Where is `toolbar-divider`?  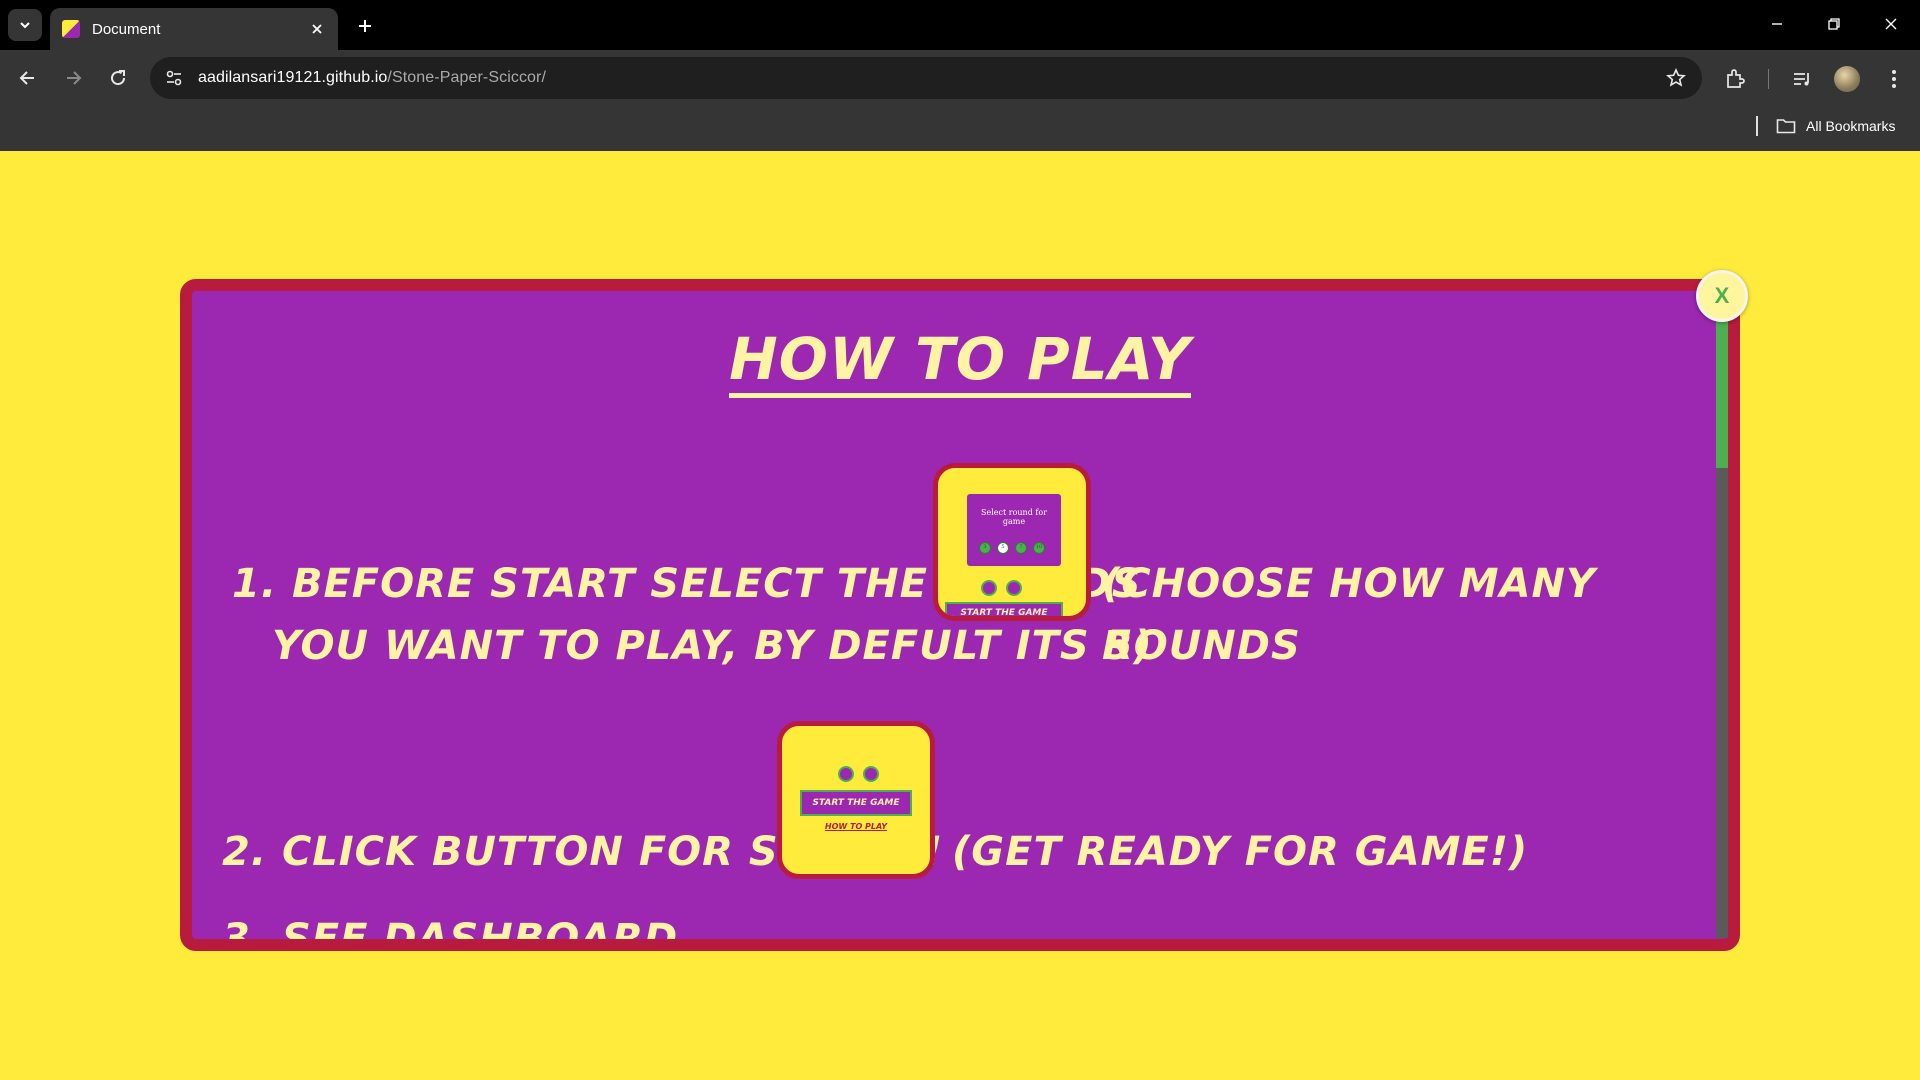
toolbar-divider is located at coordinates (1768, 79).